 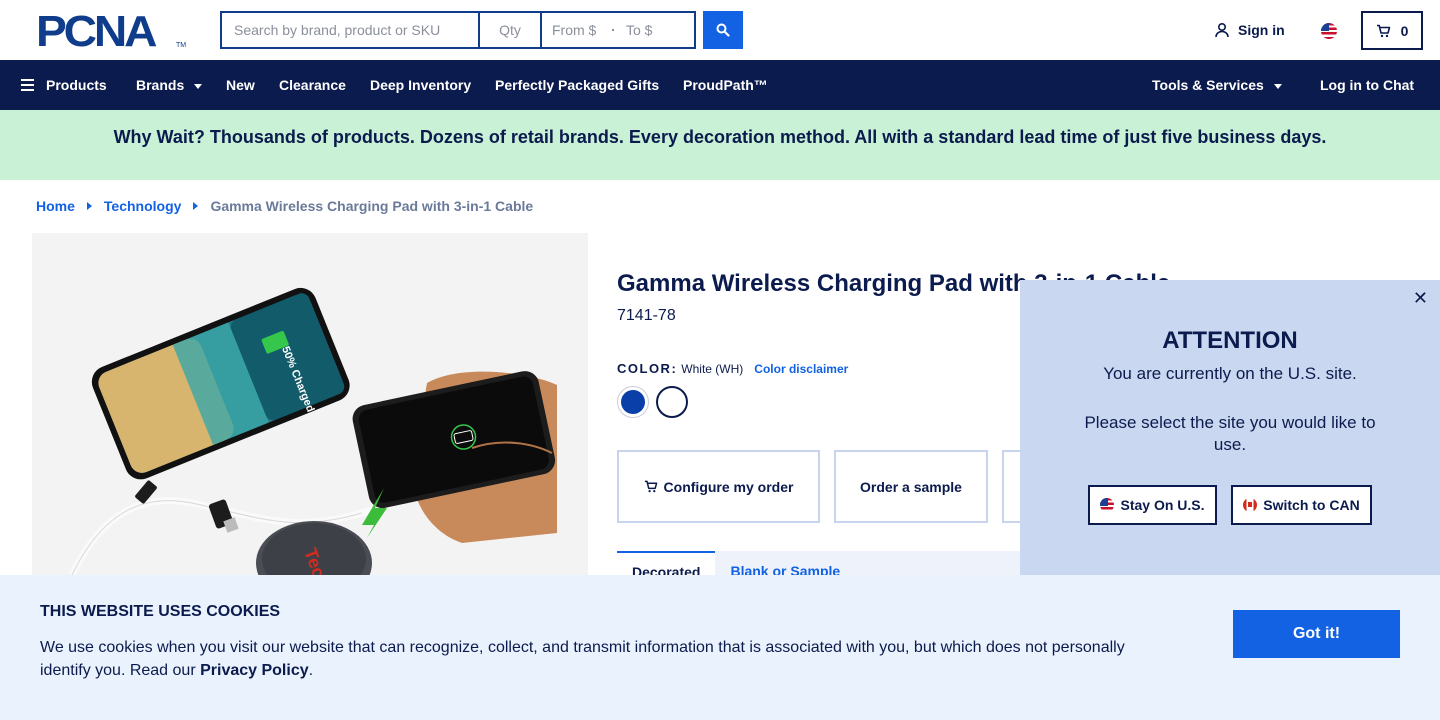 What do you see at coordinates (254, 670) in the screenshot?
I see `privacy-policy-link: Privacy Policy` at bounding box center [254, 670].